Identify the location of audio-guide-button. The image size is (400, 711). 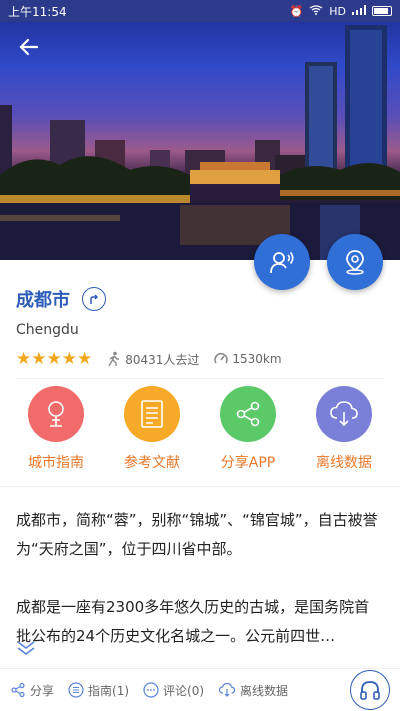
(370, 690).